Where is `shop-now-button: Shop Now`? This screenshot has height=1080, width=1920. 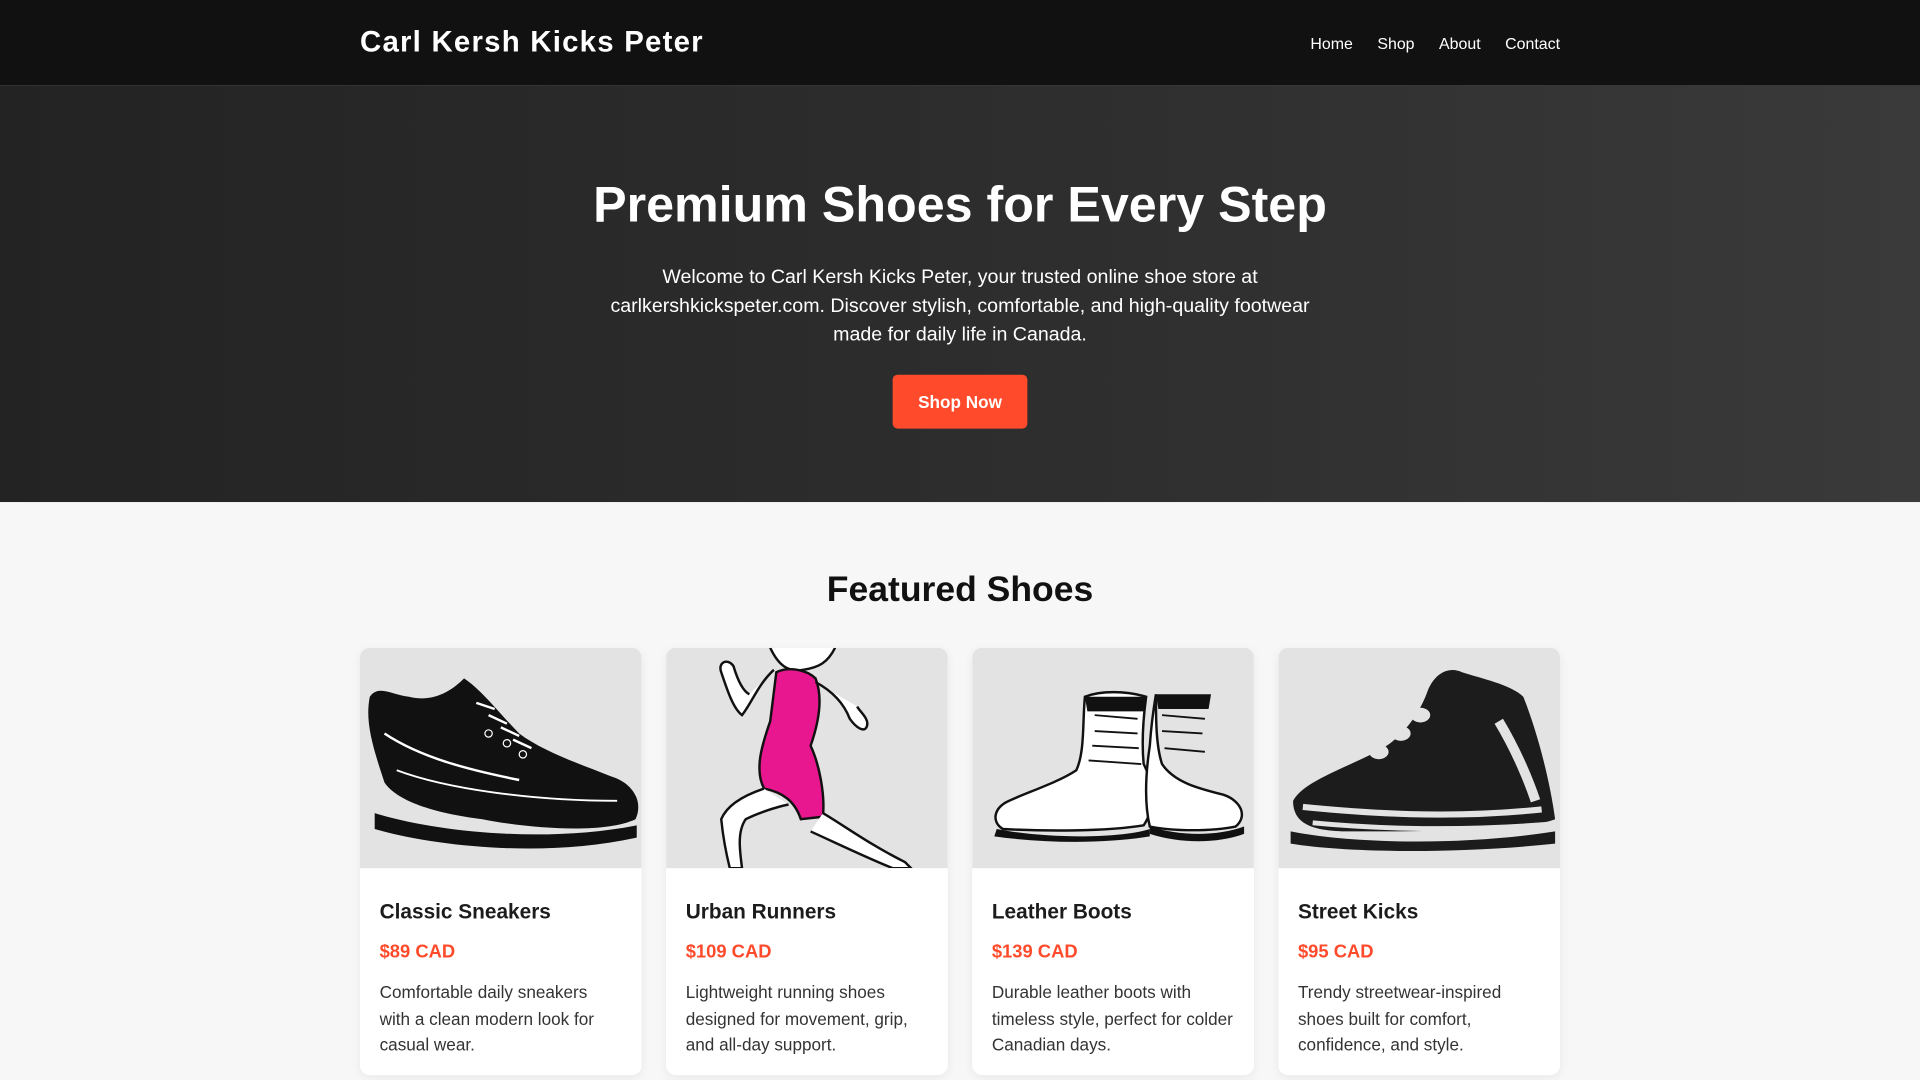 shop-now-button: Shop Now is located at coordinates (960, 401).